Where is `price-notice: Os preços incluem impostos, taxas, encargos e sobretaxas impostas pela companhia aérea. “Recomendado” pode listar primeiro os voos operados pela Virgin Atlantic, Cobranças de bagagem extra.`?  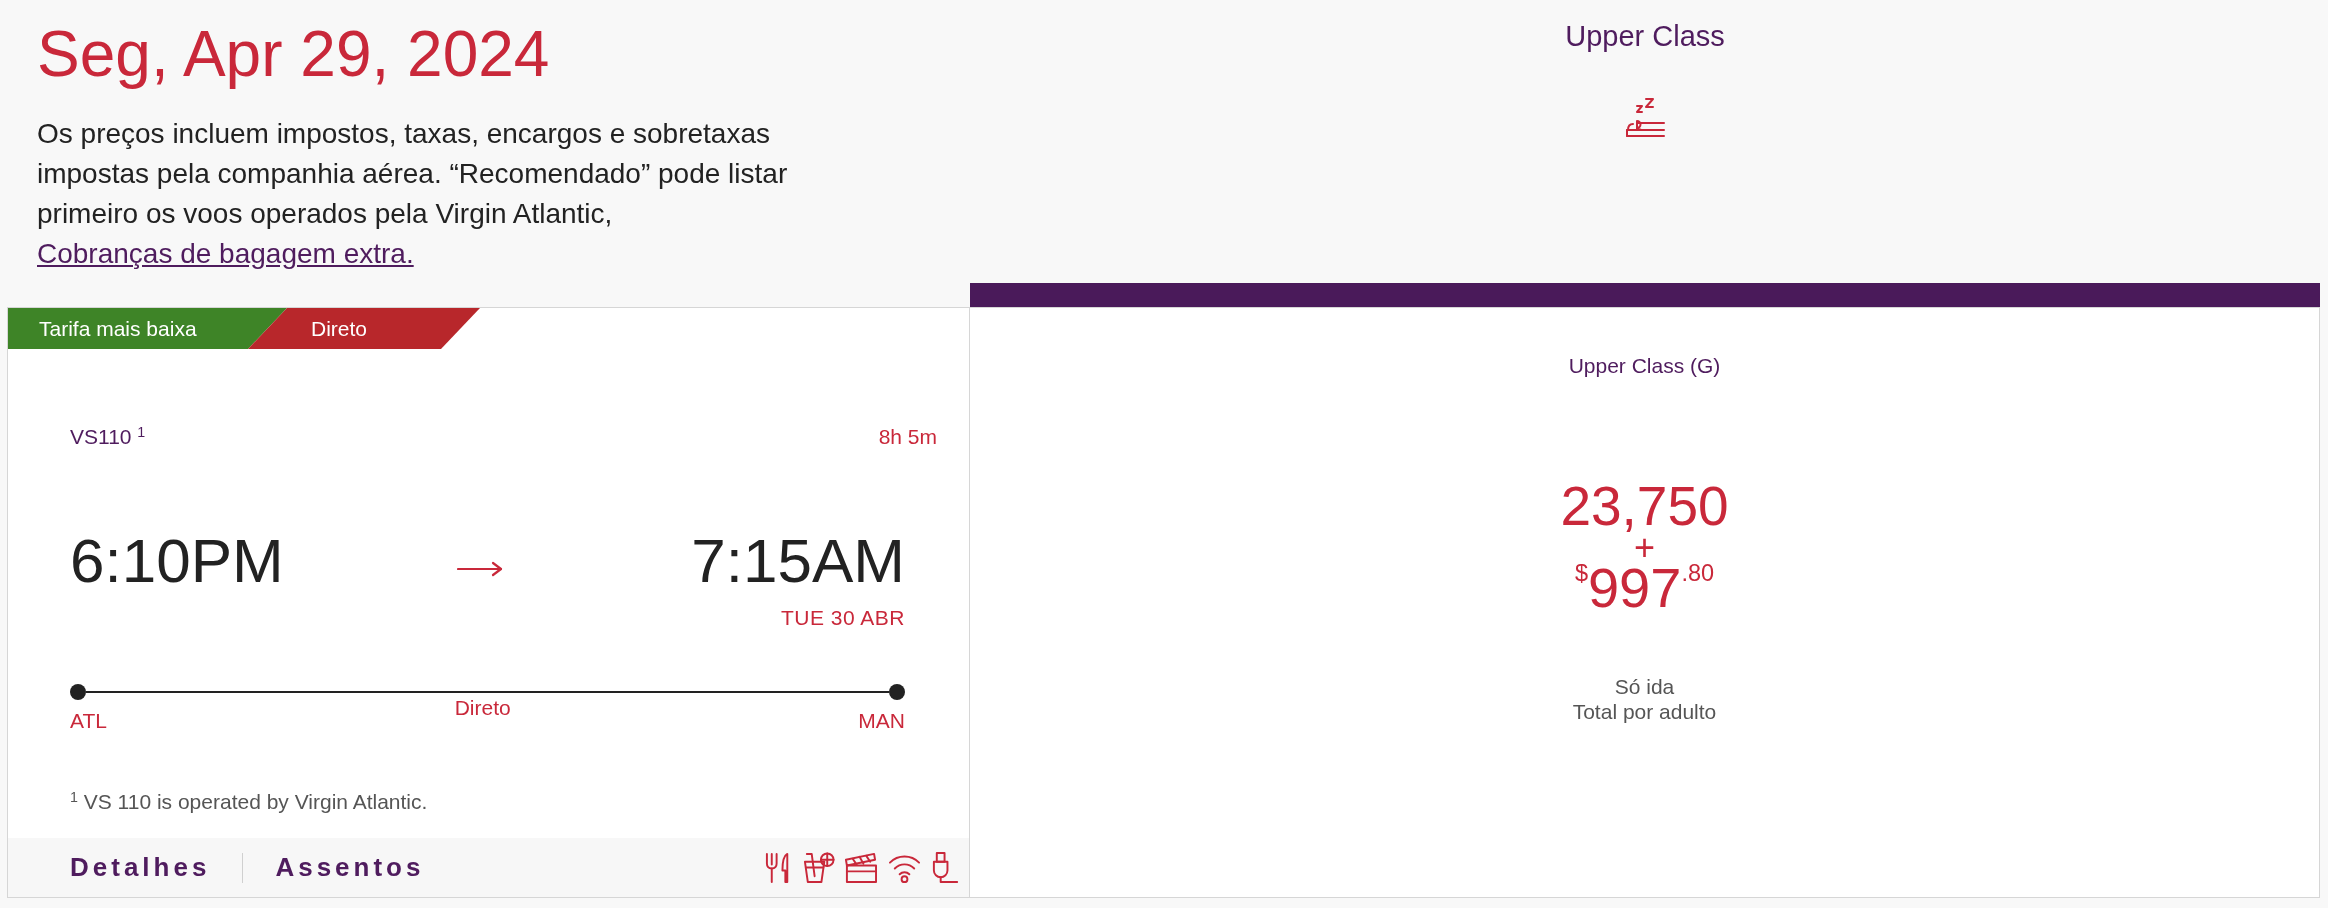 price-notice: Os preços incluem impostos, taxas, encargos e sobretaxas impostas pela companhia aérea. “Recomendado” pode listar primeiro os voos operados pela Virgin Atlantic, Cobranças de bagagem extra. is located at coordinates (413, 194).